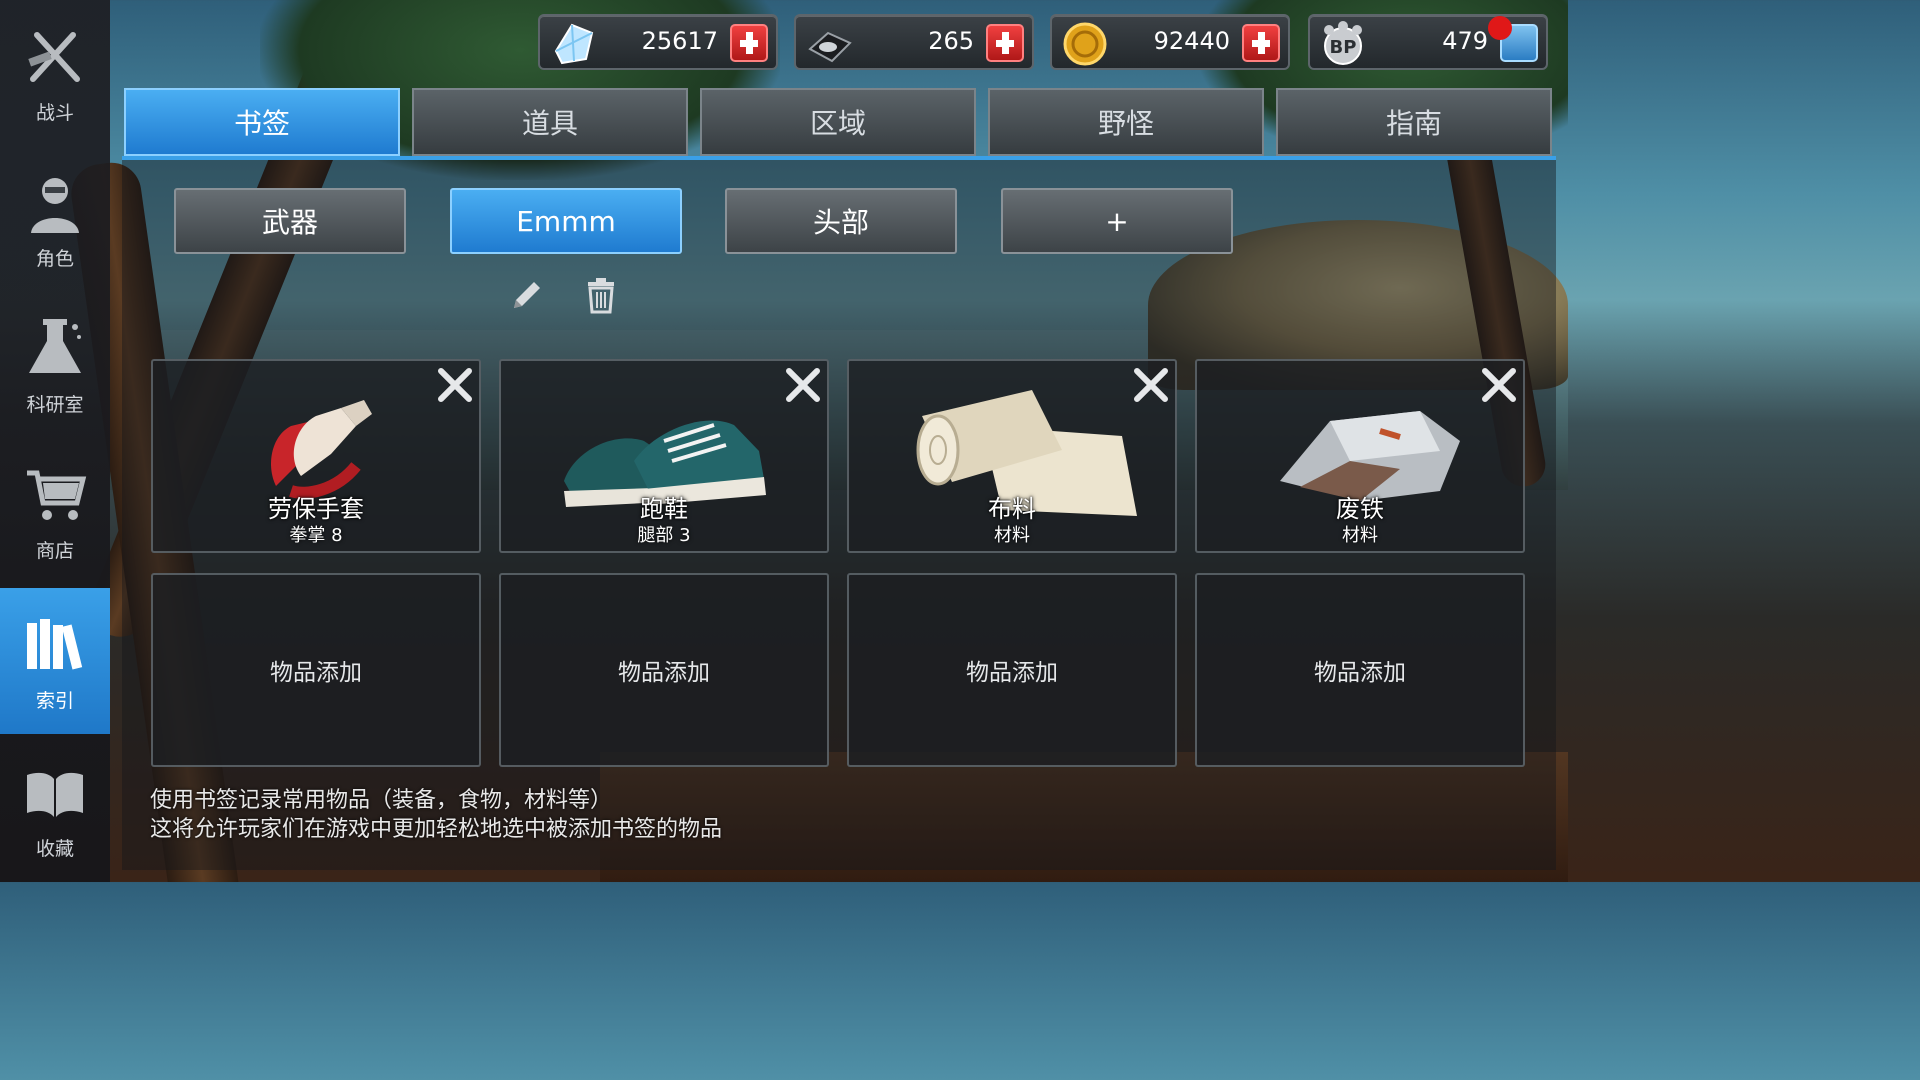 The height and width of the screenshot is (1080, 1920). What do you see at coordinates (664, 535) in the screenshot?
I see `item-category: 腿部 3` at bounding box center [664, 535].